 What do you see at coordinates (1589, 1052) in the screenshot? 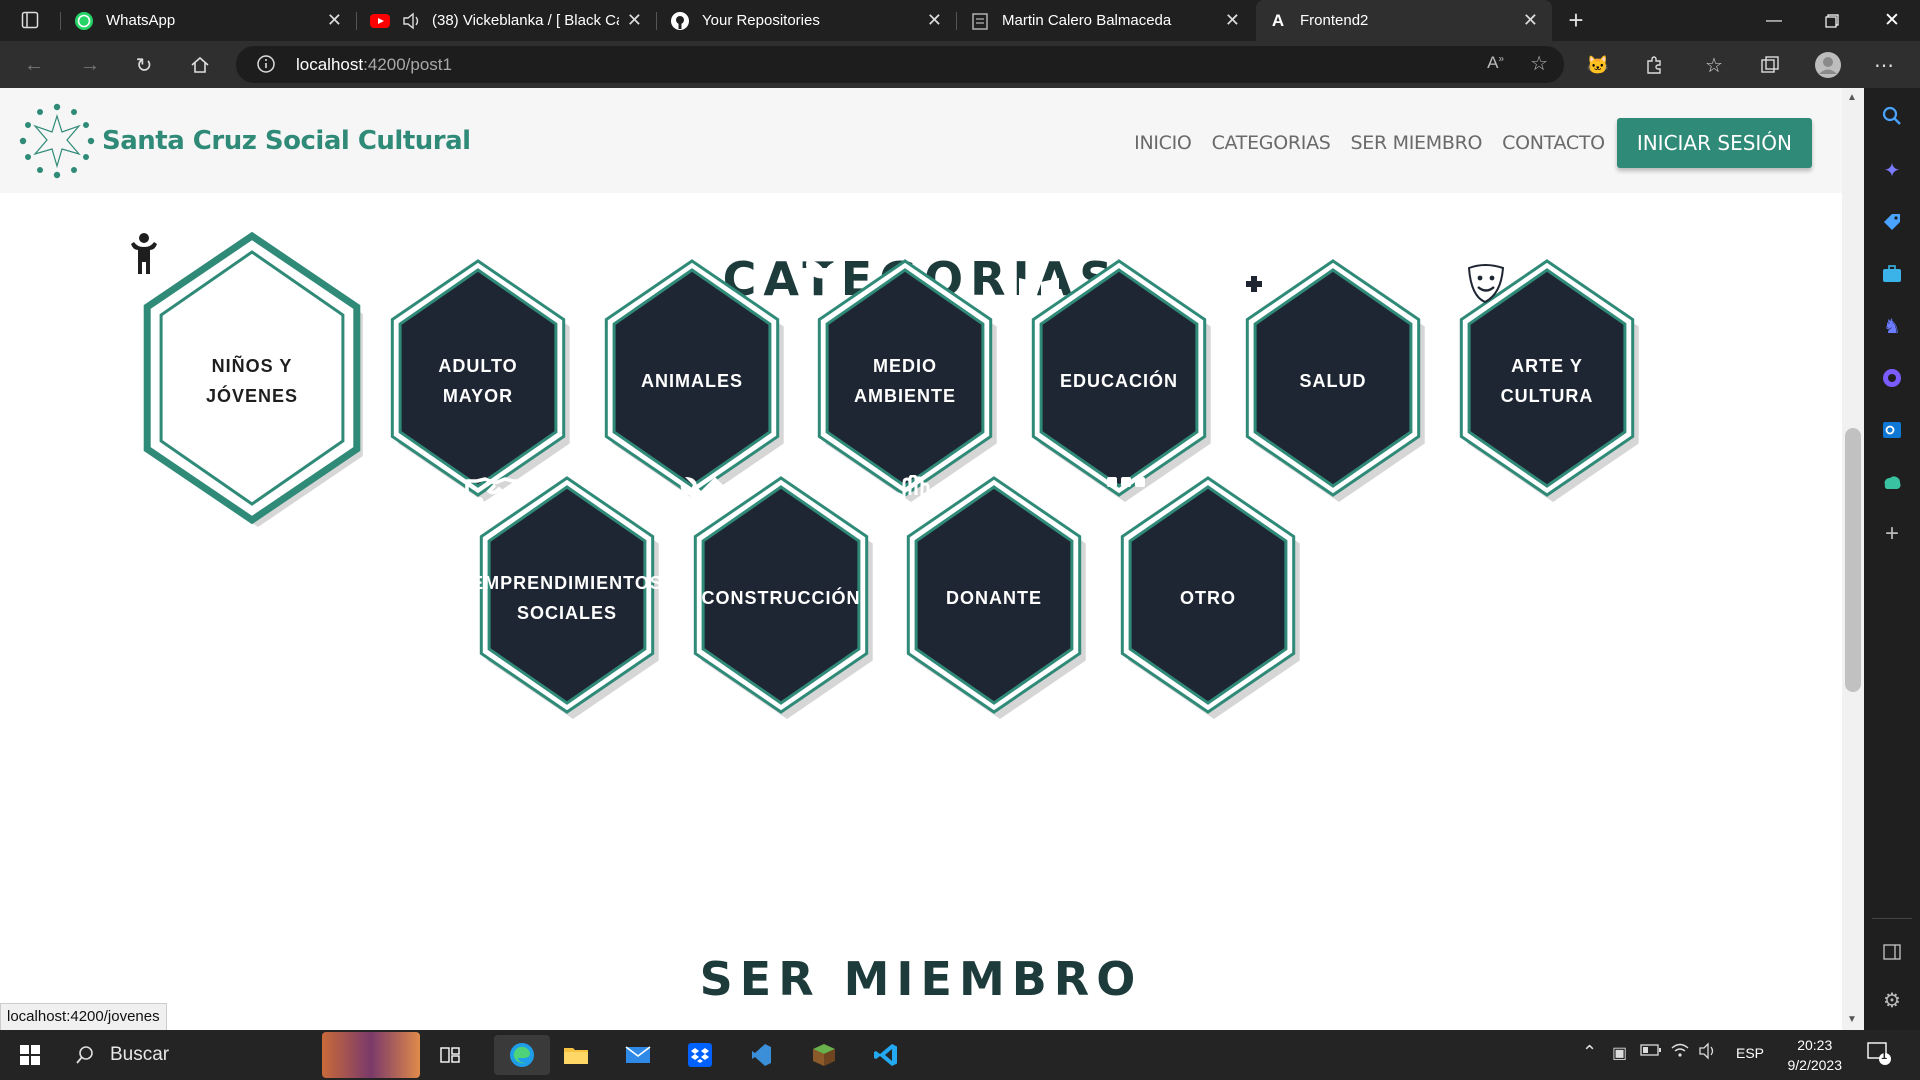
I see `chevron-up-icon: ⌃` at bounding box center [1589, 1052].